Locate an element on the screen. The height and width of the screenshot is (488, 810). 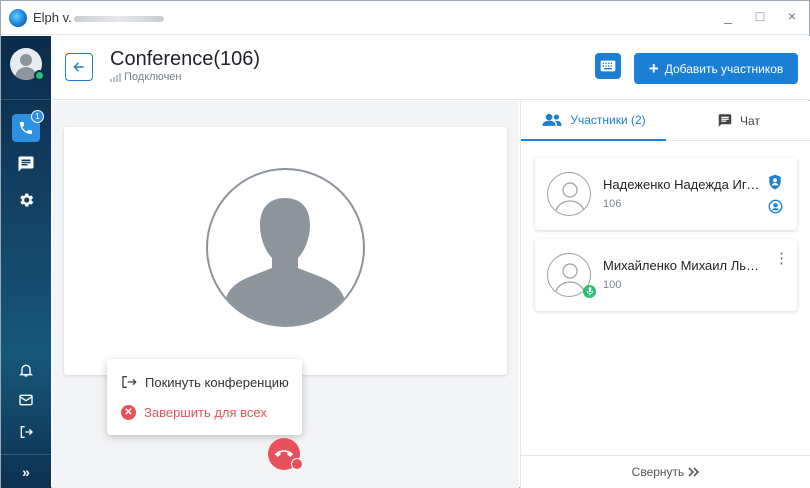
participant-extension: 100 is located at coordinates (612, 285).